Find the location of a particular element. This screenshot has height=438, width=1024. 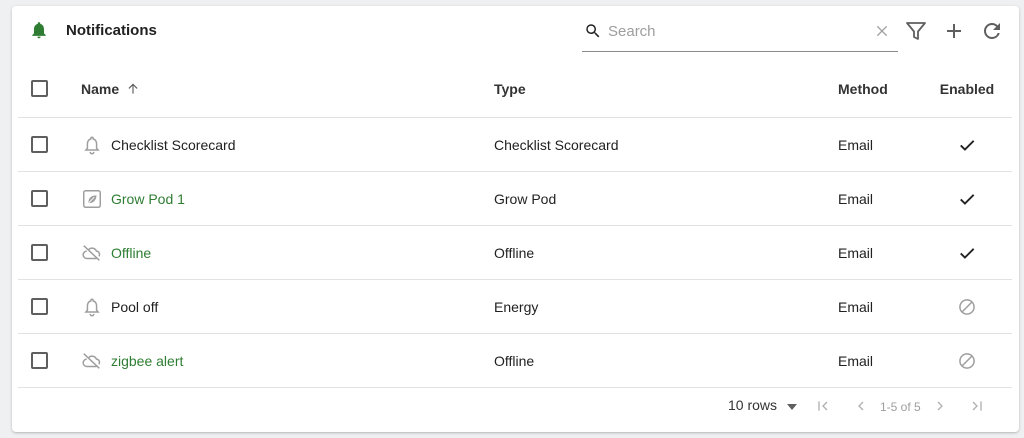

column-header-method: Method is located at coordinates (863, 88).